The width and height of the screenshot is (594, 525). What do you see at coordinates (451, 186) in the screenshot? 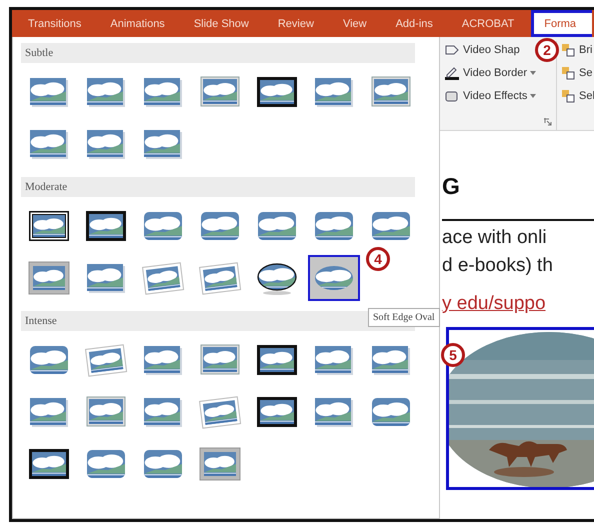
I see `slide-heading: G` at bounding box center [451, 186].